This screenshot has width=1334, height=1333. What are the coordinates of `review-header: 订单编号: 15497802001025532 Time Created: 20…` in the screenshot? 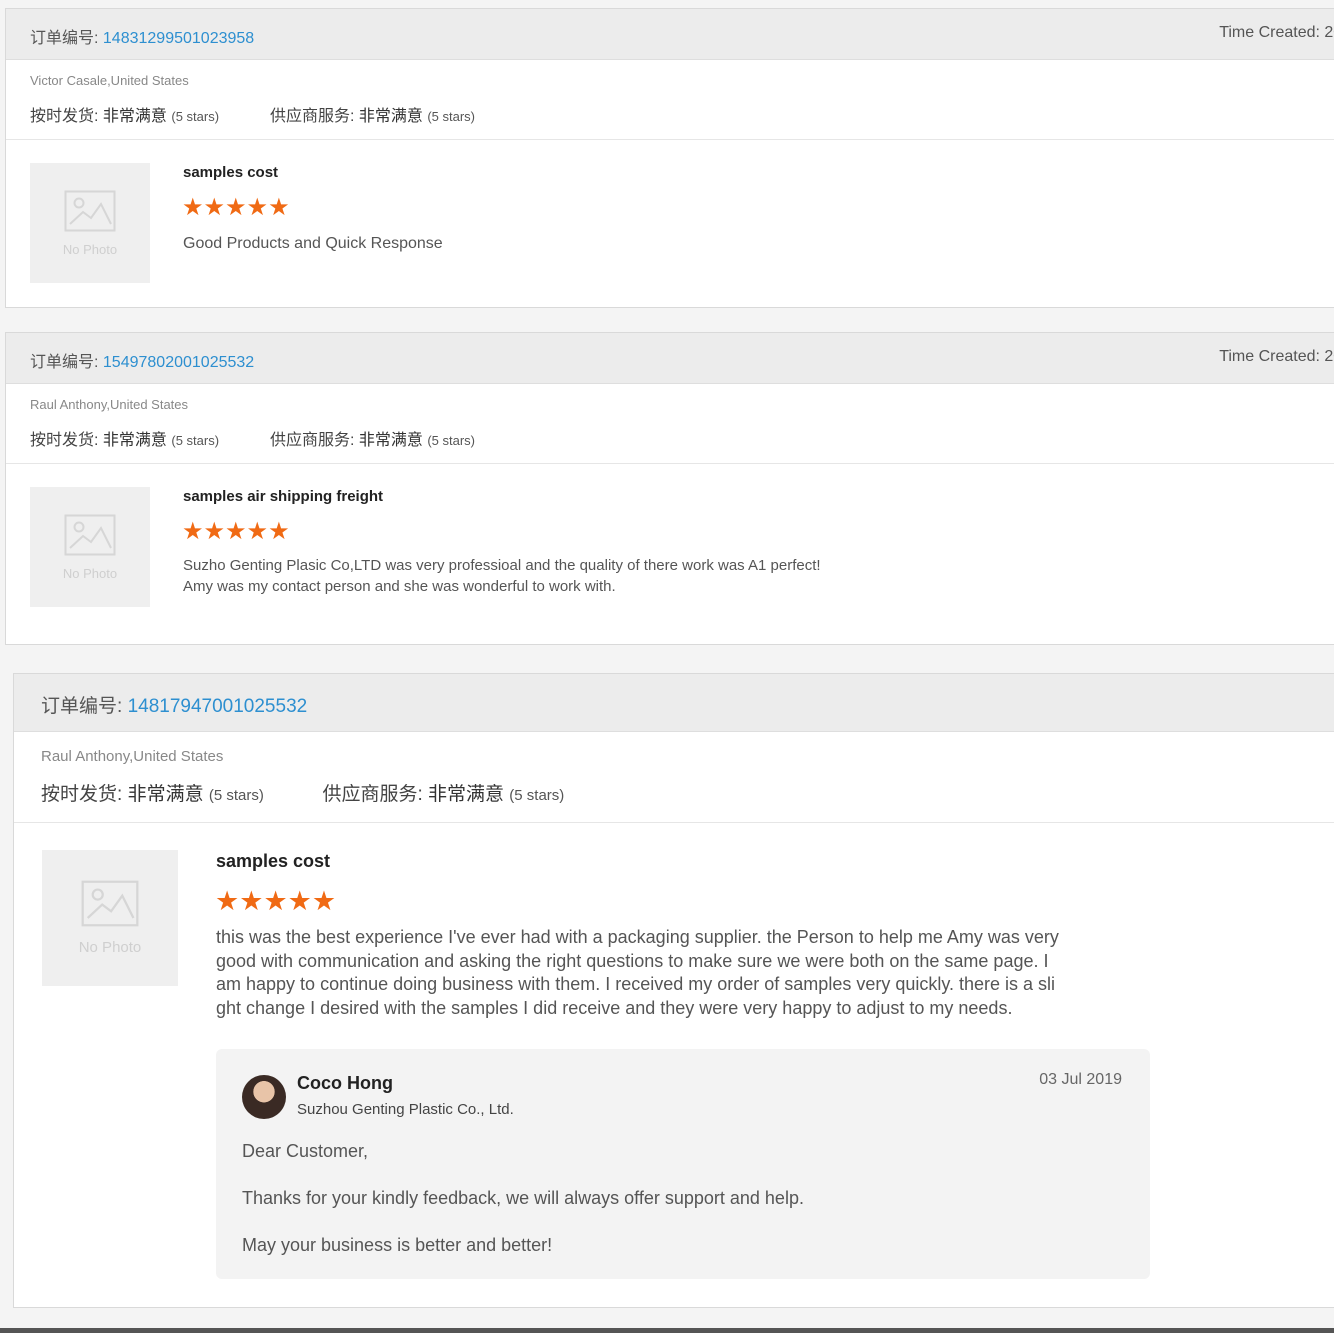 It's located at (670, 358).